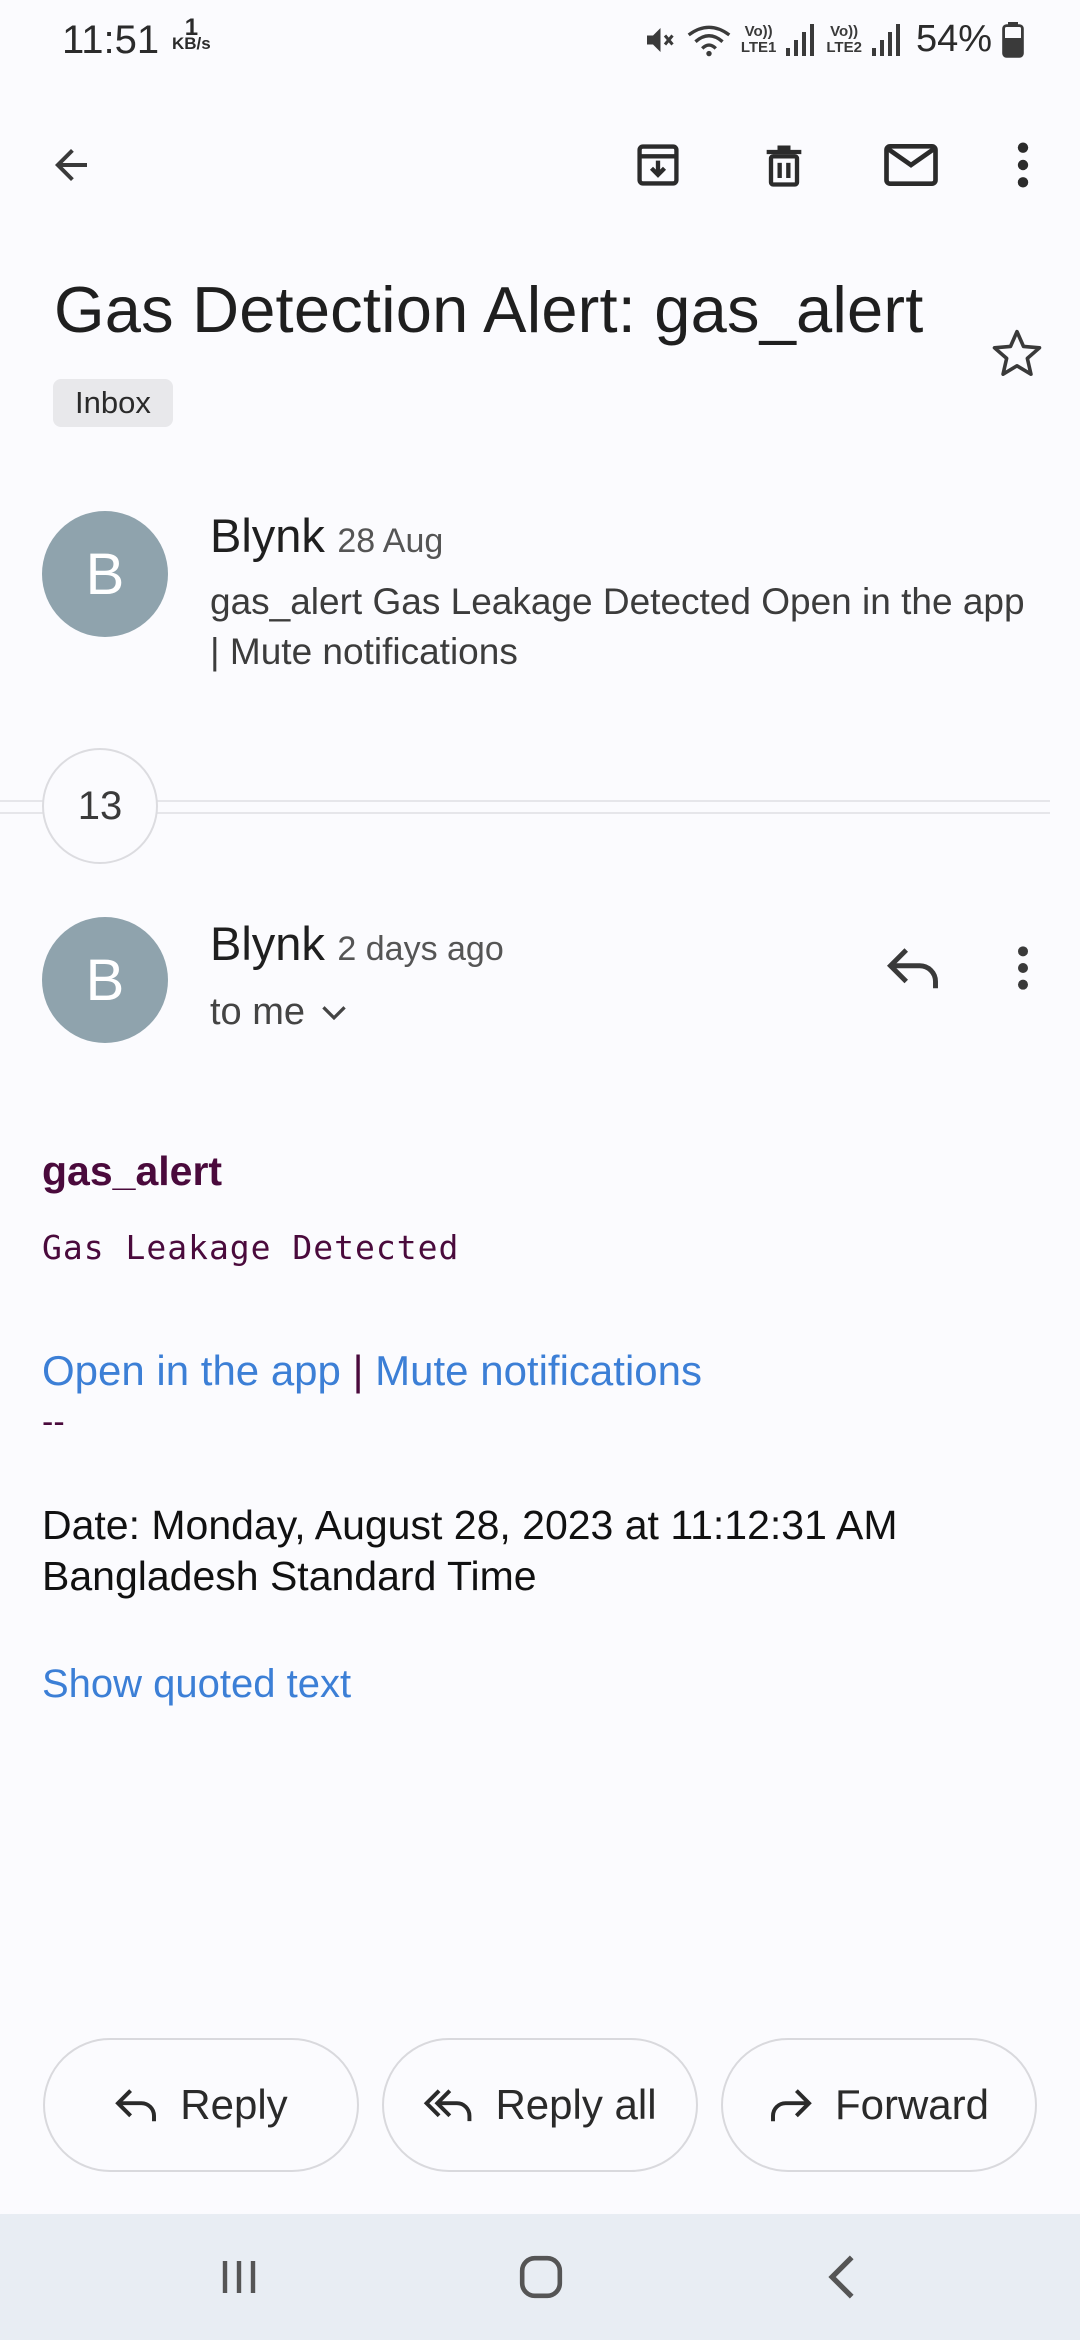  What do you see at coordinates (489, 309) in the screenshot?
I see `email-subject: Gas Detection Alert: gas_alert` at bounding box center [489, 309].